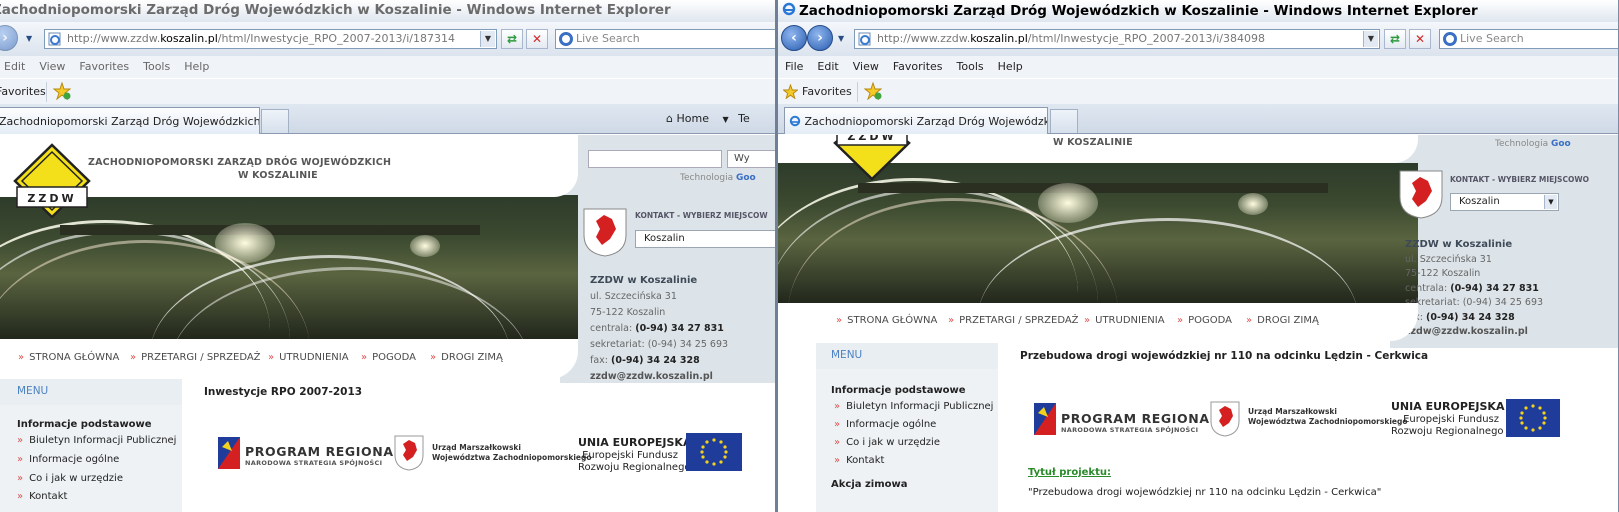 The height and width of the screenshot is (512, 1619). Describe the element at coordinates (790, 92) in the screenshot. I see `favorites-star-icon` at that location.